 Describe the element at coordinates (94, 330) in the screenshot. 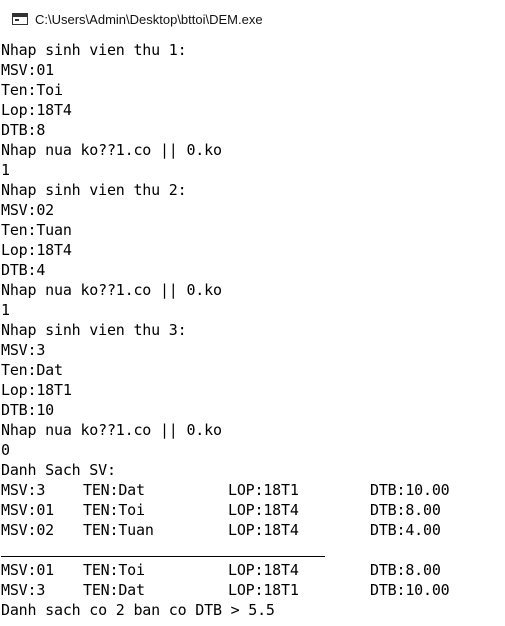

I see `console-line: Nhap sinh vien thu 3:` at that location.